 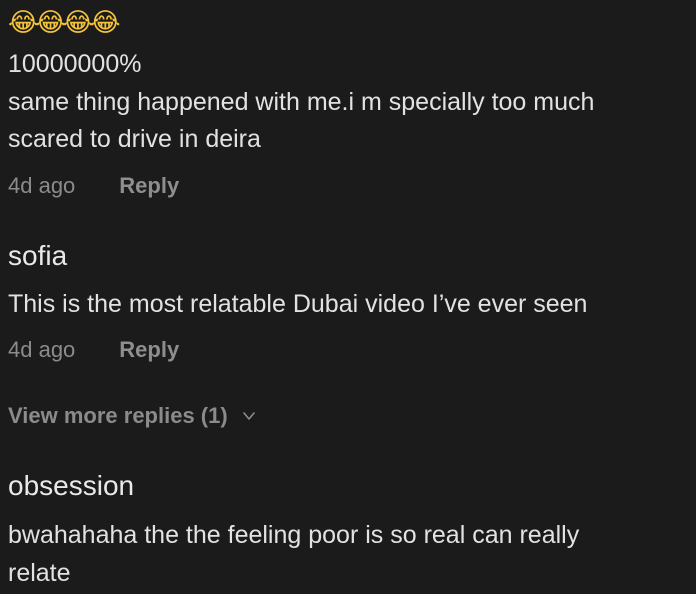 What do you see at coordinates (39, 572) in the screenshot?
I see `comment-text-line: relate` at bounding box center [39, 572].